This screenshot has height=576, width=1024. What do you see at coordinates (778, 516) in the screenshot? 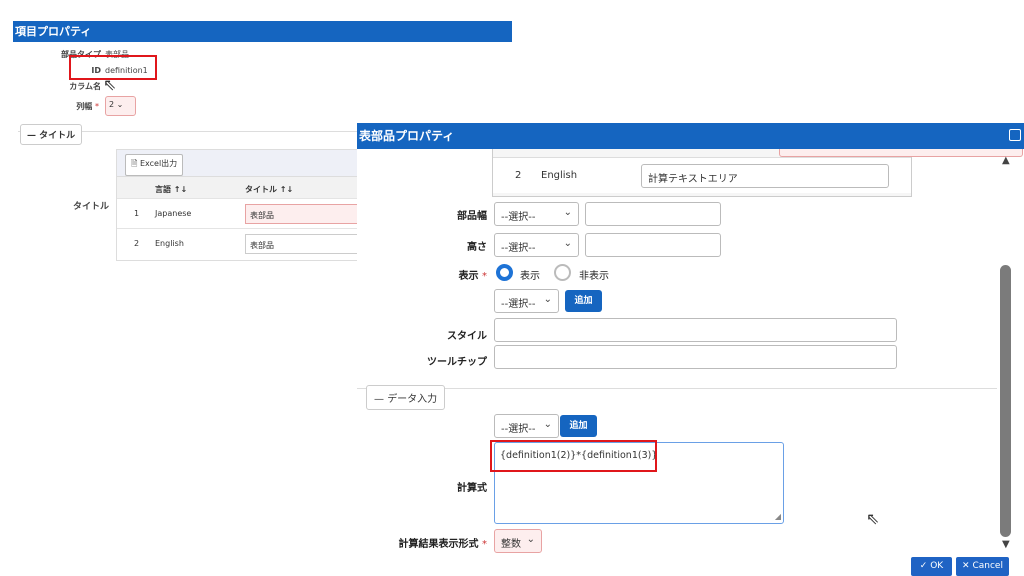
I see `resize-grip-icon: ◢` at bounding box center [778, 516].